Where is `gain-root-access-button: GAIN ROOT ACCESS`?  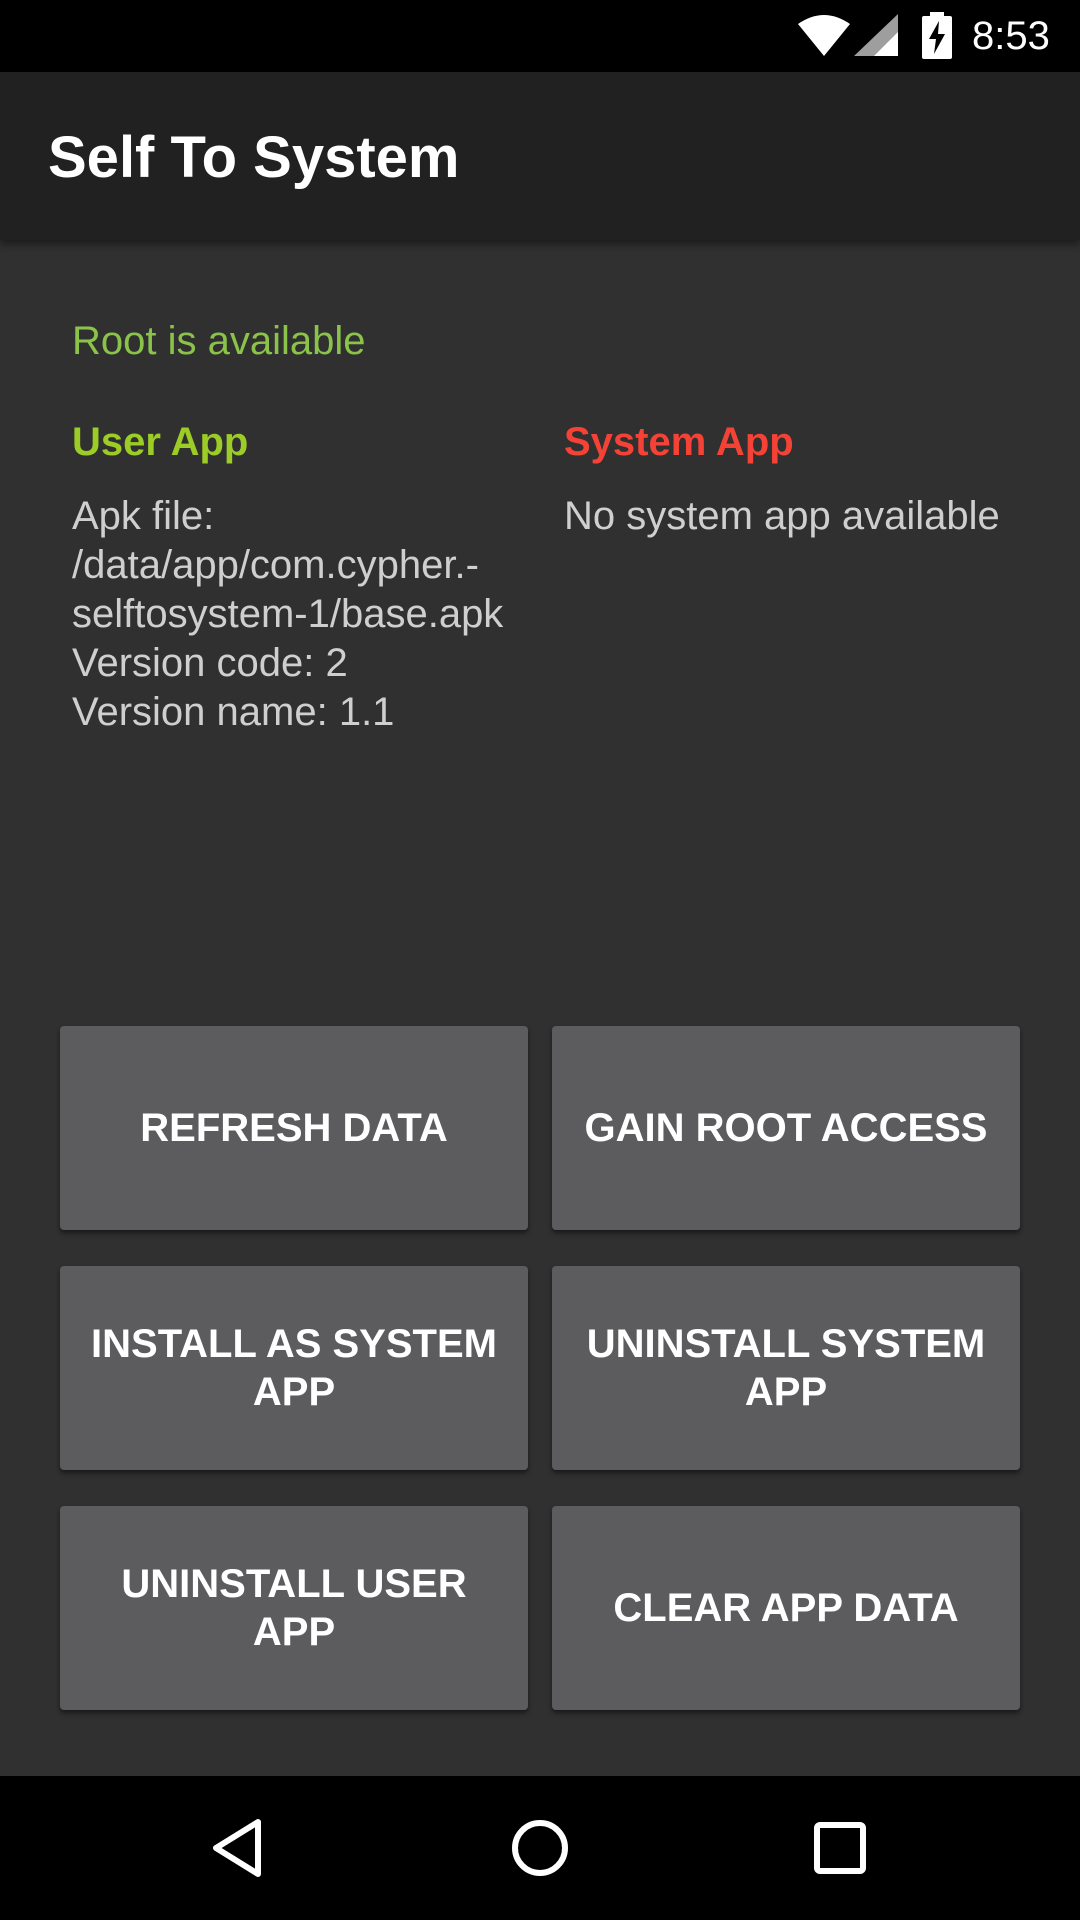 gain-root-access-button: GAIN ROOT ACCESS is located at coordinates (786, 1128).